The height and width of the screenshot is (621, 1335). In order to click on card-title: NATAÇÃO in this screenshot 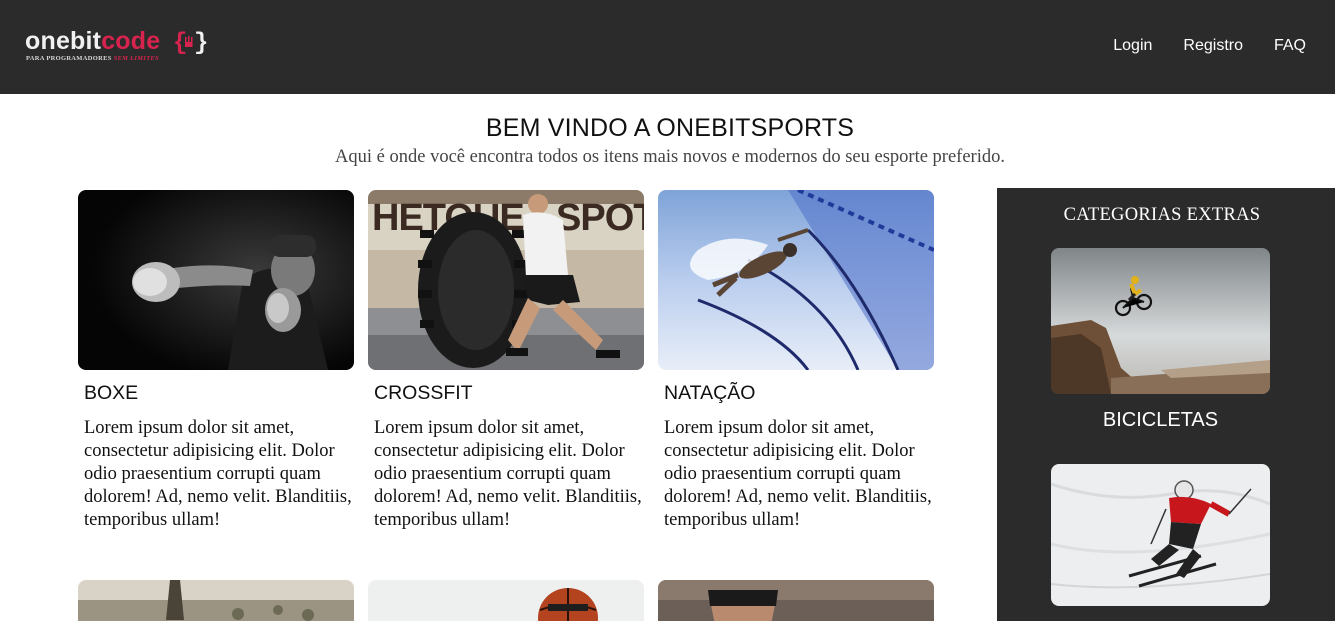, I will do `click(710, 393)`.